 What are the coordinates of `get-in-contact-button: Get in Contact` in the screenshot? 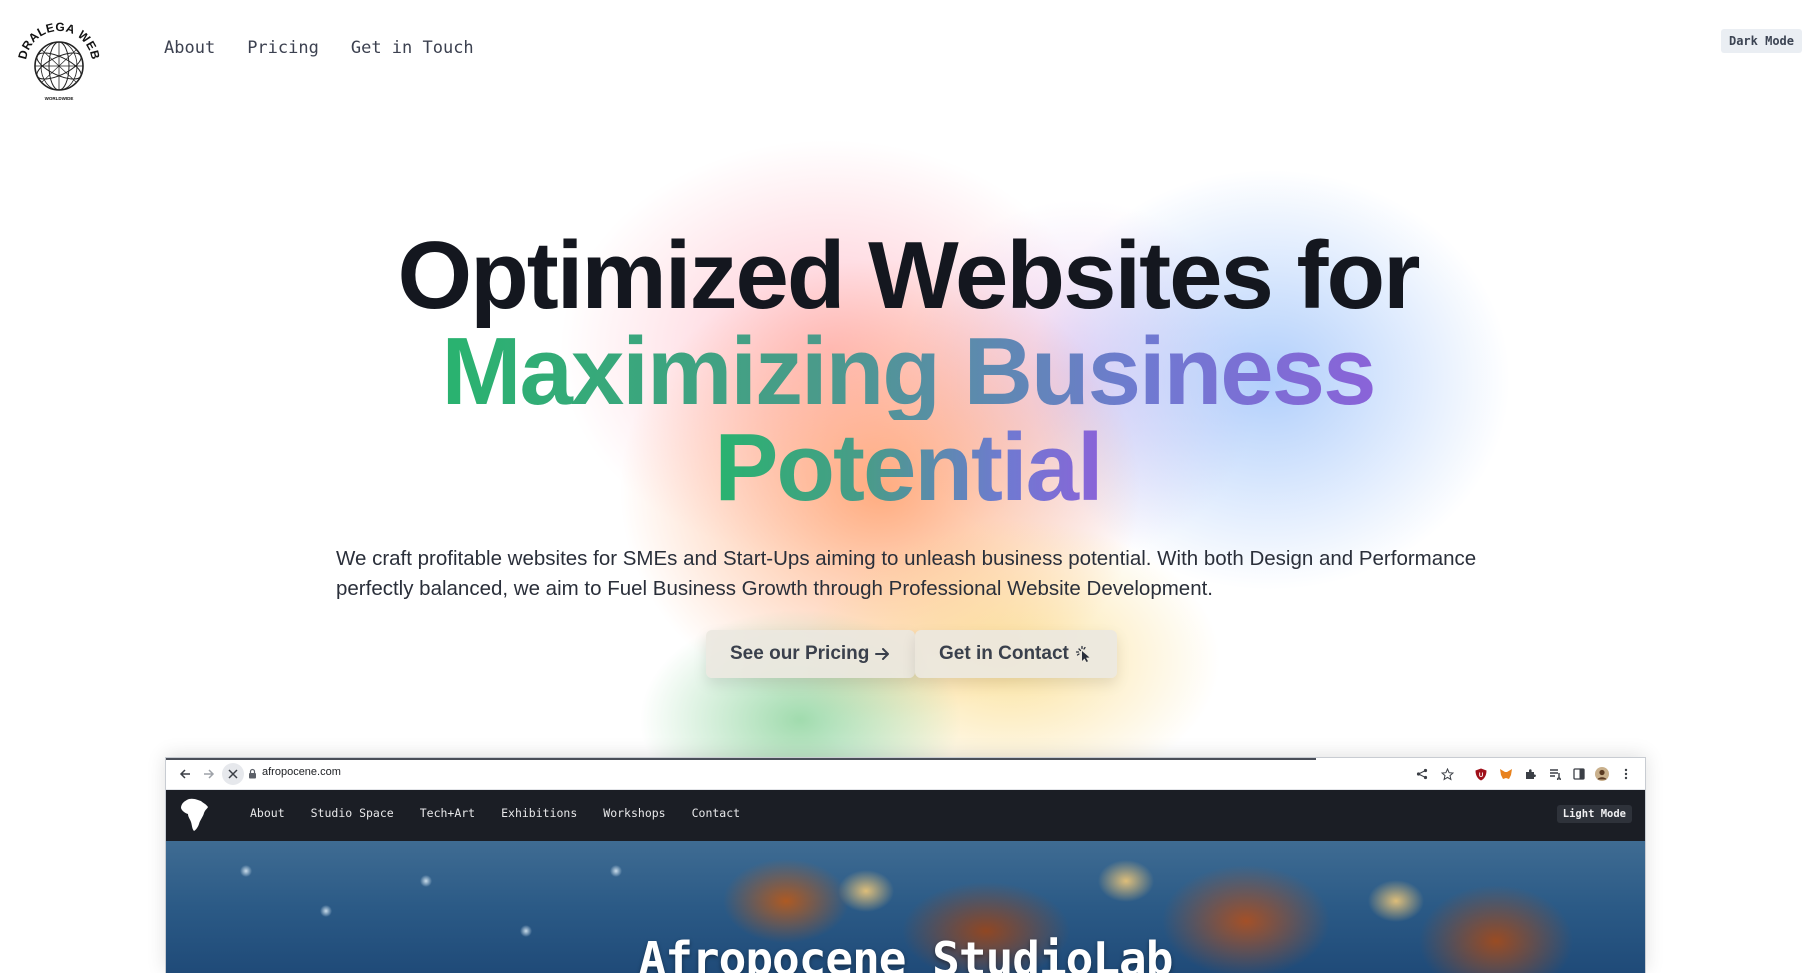 It's located at (1016, 654).